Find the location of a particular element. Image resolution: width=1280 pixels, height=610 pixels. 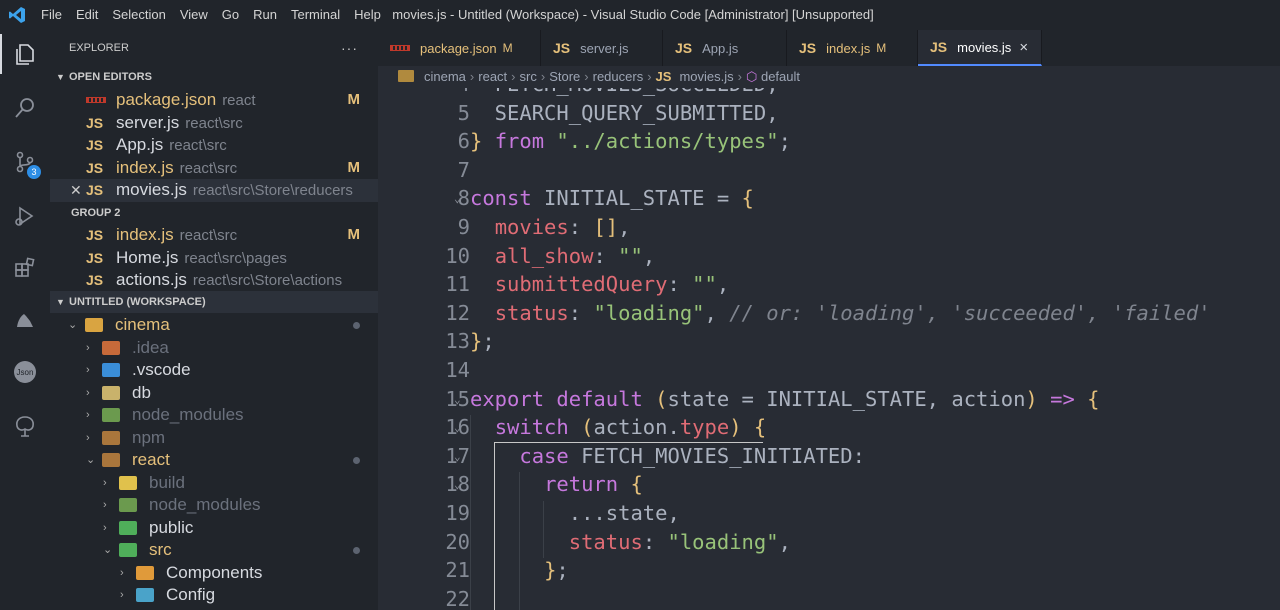

close-icon: ✕ is located at coordinates (76, 190).